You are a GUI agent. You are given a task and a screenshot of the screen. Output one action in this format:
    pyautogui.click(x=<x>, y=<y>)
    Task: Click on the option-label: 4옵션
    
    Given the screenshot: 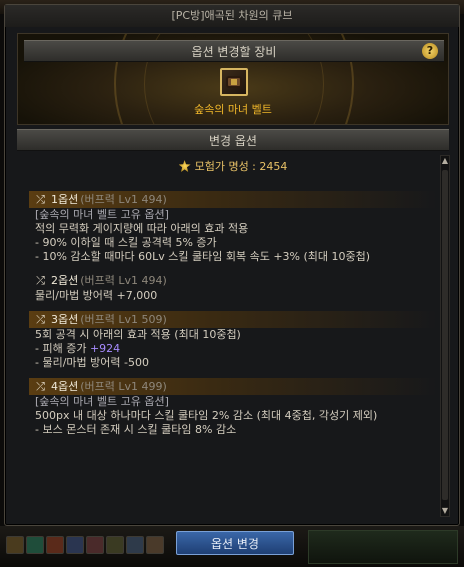 What is the action you would take?
    pyautogui.click(x=65, y=386)
    